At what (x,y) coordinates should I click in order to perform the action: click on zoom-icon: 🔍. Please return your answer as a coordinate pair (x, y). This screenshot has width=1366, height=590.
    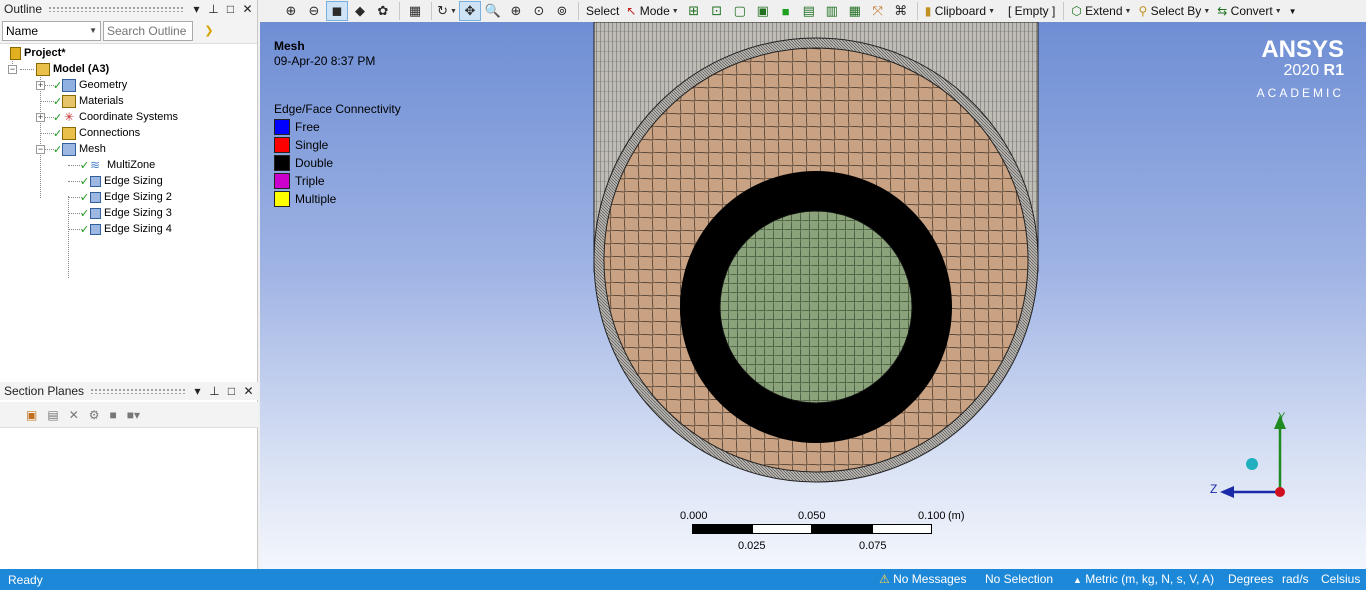
    Looking at the image, I should click on (493, 11).